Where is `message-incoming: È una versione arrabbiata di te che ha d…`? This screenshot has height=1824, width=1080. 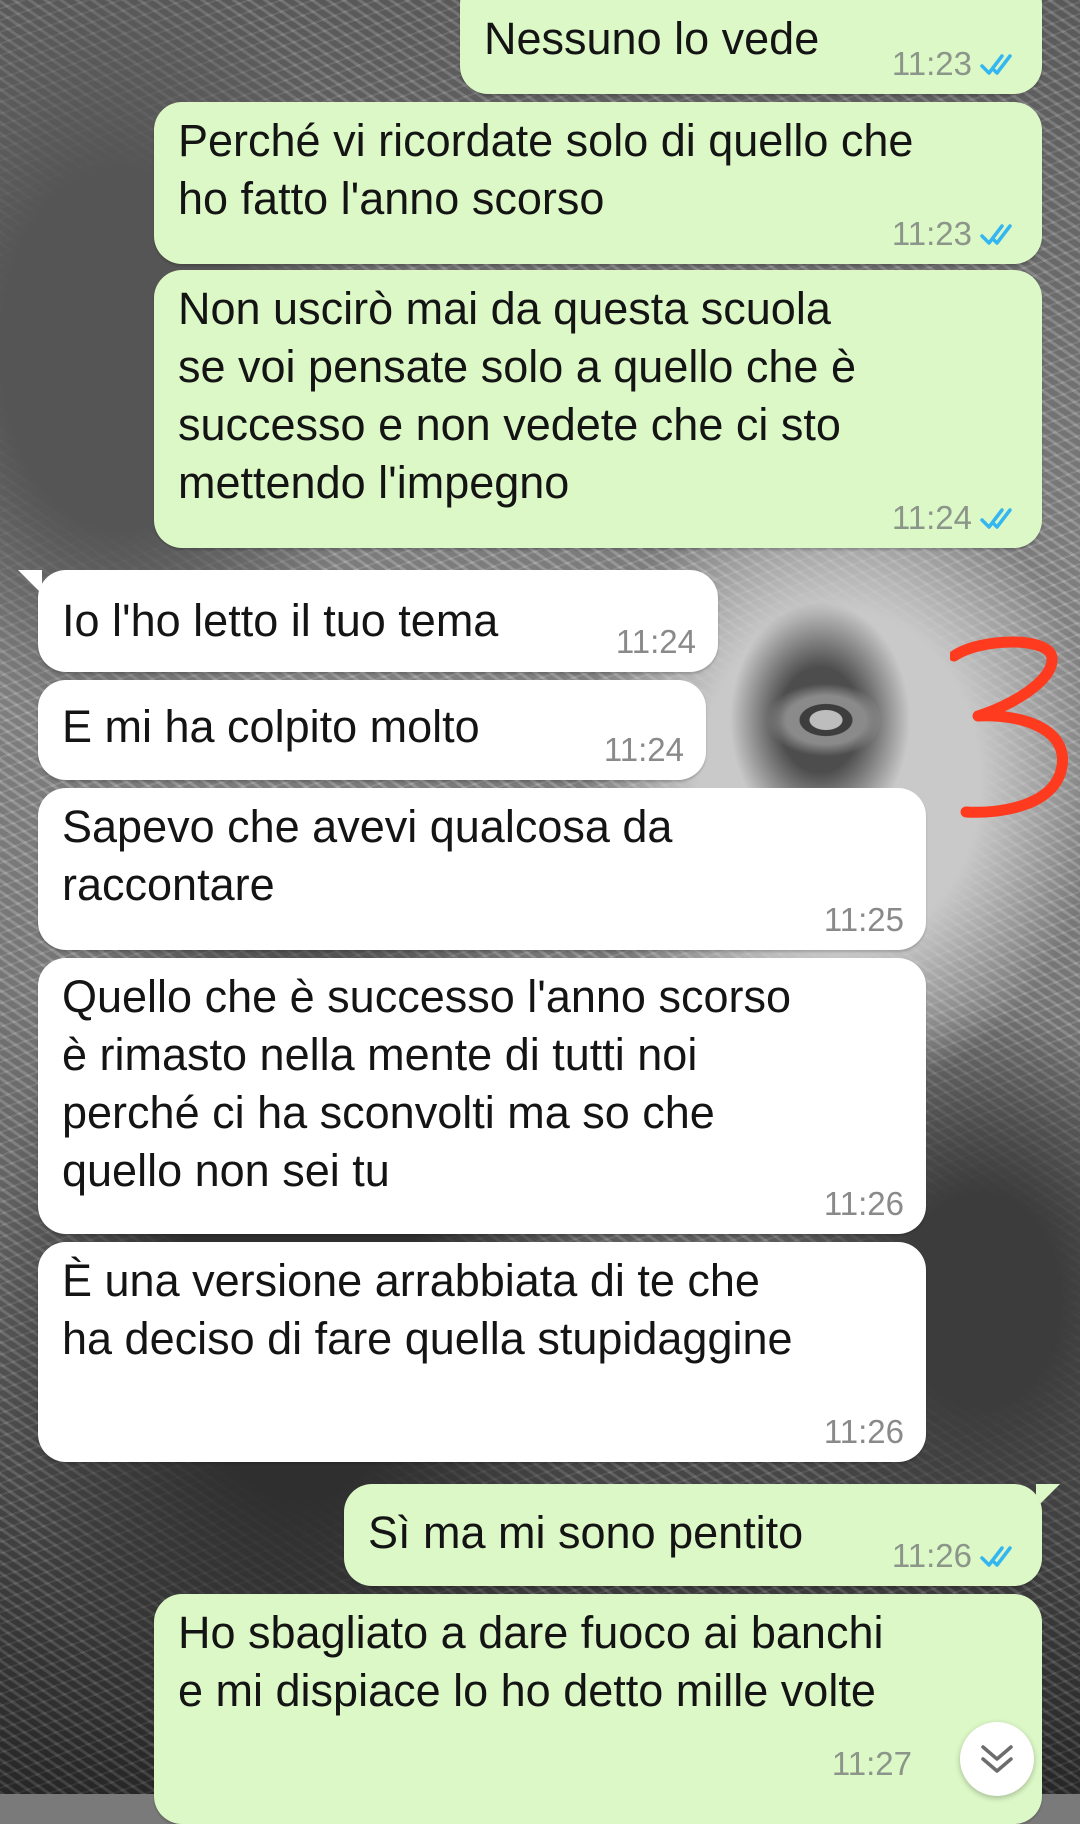
message-incoming: È una versione arrabbiata di te che ha d… is located at coordinates (482, 1352).